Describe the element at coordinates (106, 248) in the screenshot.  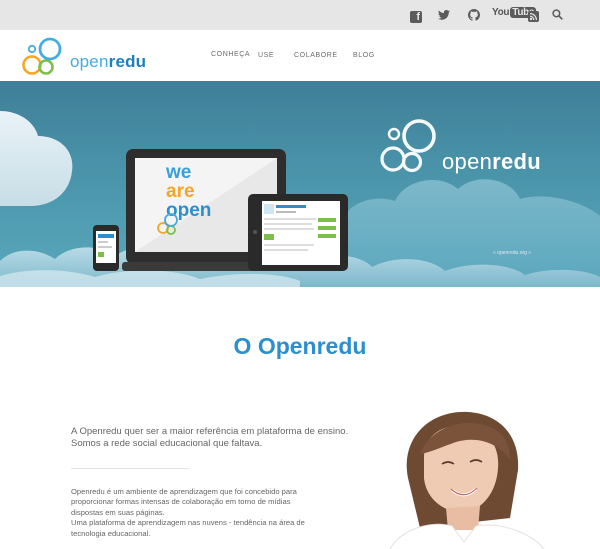
I see `phone-illustration` at that location.